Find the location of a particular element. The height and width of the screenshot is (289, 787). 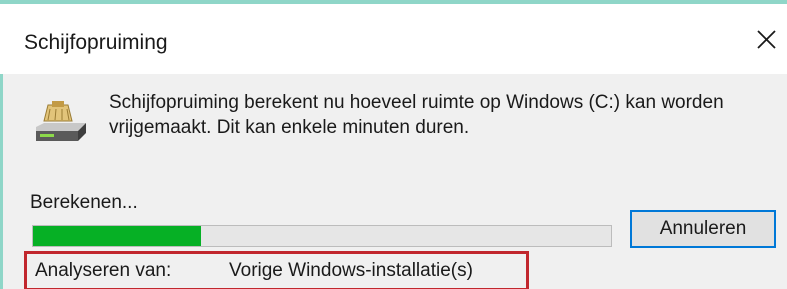

window-title: Schijfopruiming is located at coordinates (96, 42).